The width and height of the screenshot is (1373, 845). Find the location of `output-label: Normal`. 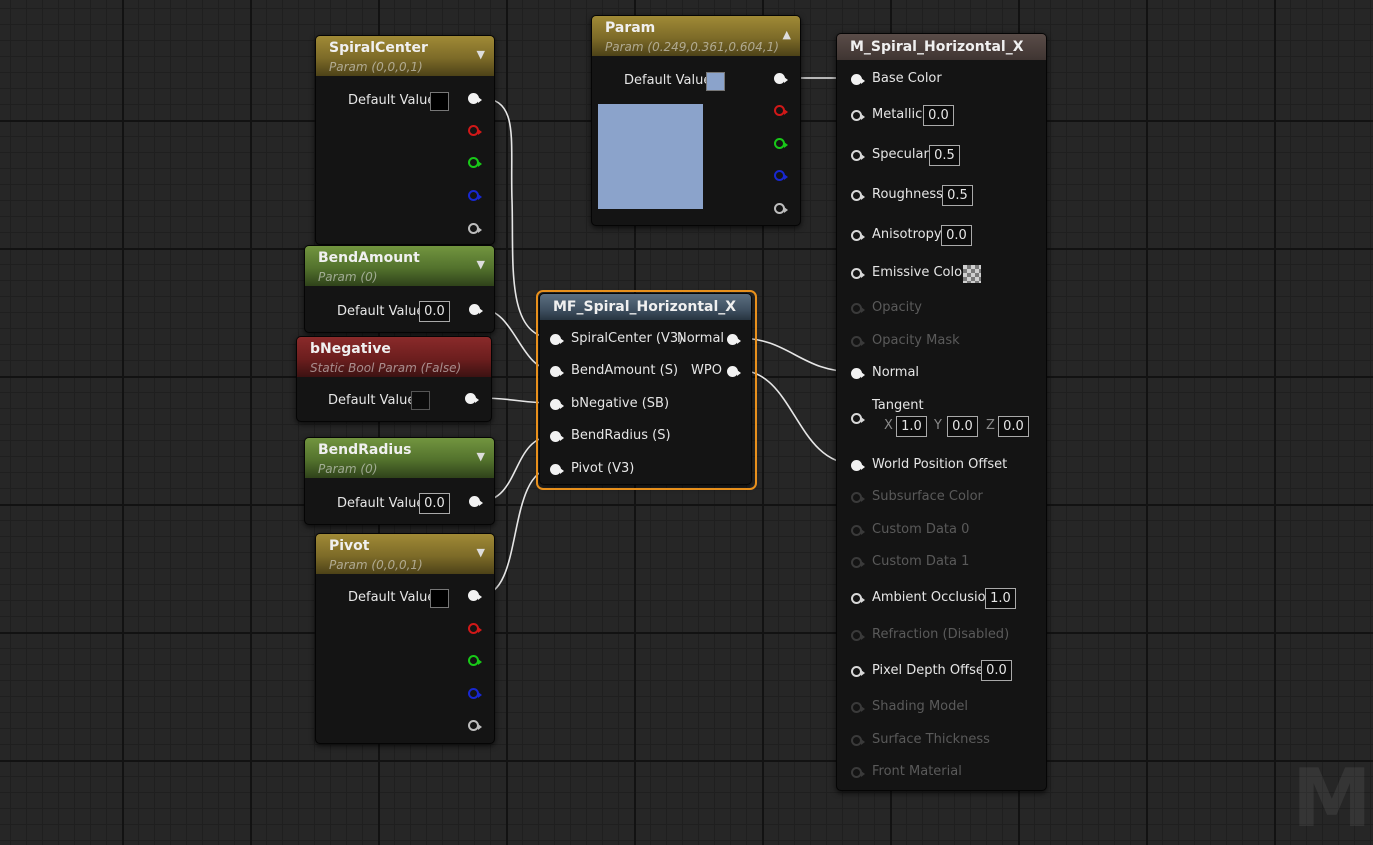

output-label: Normal is located at coordinates (701, 338).